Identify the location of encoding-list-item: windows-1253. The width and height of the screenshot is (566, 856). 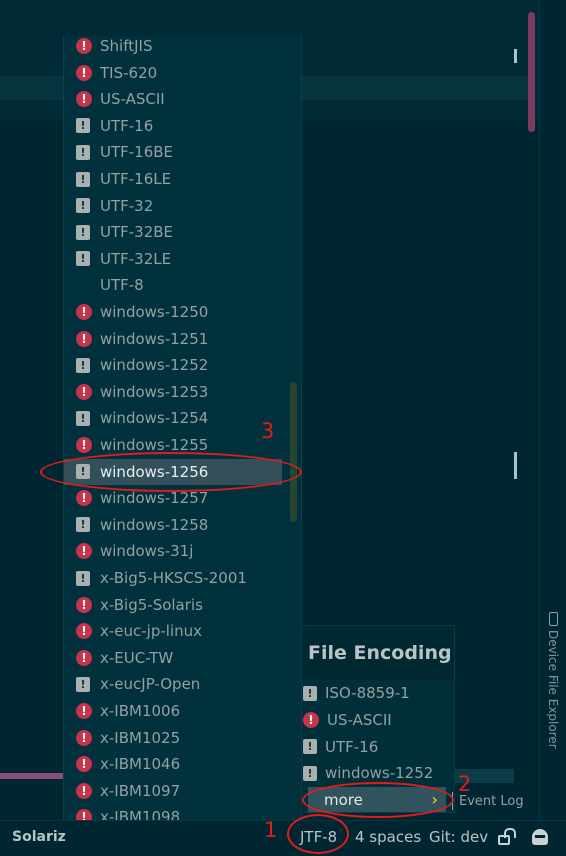
(182, 392).